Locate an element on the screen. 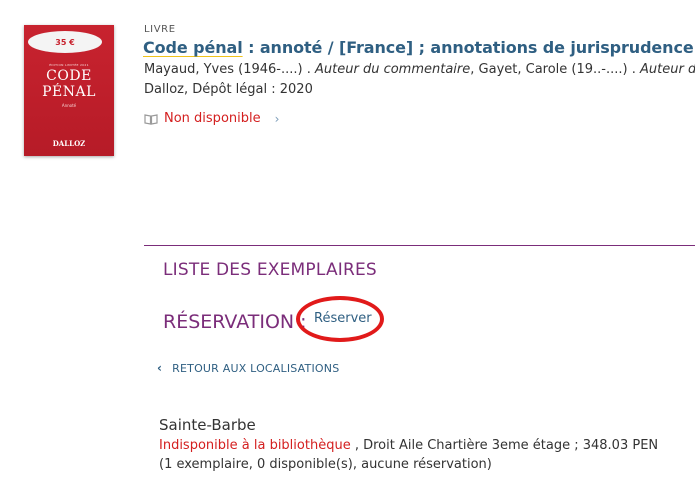 This screenshot has width=695, height=490. cover-edition: ÉDITION LIMITÉE 2021 is located at coordinates (69, 65).